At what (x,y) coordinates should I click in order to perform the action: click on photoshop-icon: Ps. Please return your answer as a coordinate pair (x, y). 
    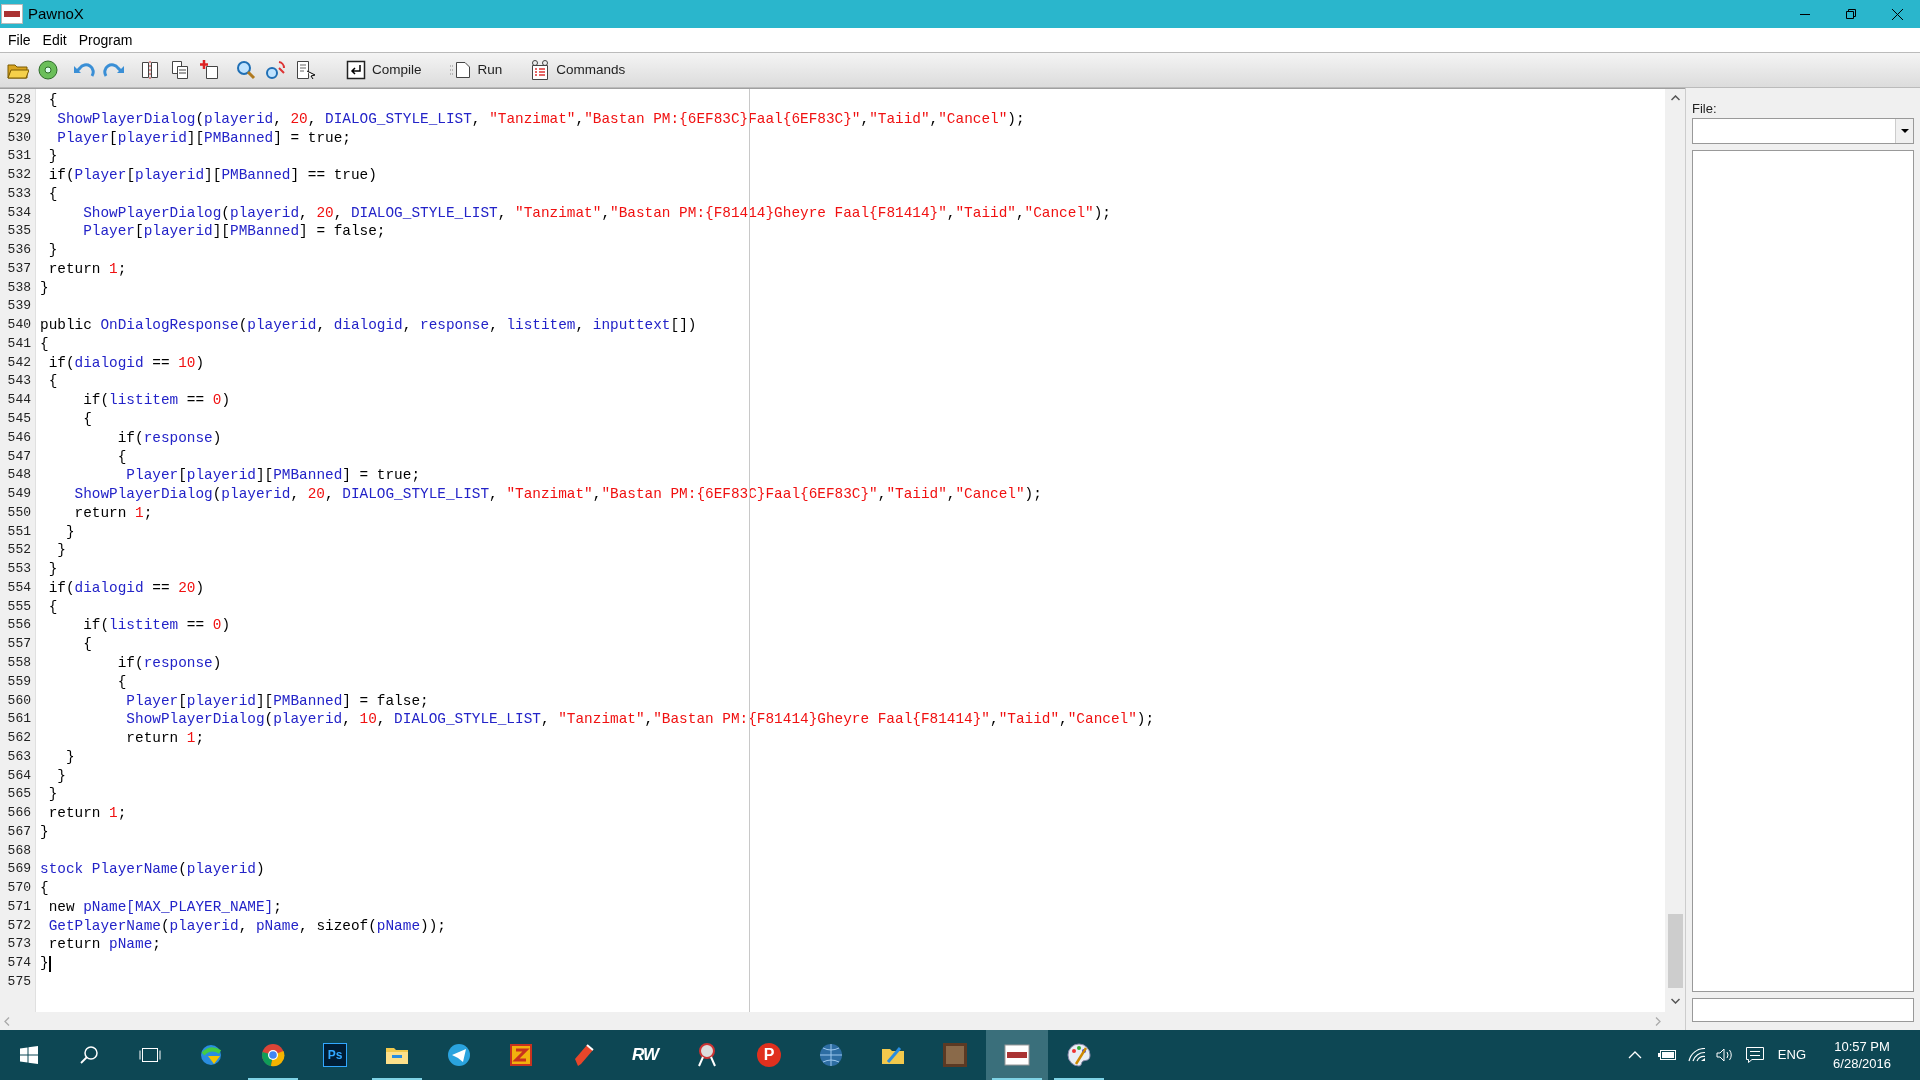
    Looking at the image, I should click on (335, 1055).